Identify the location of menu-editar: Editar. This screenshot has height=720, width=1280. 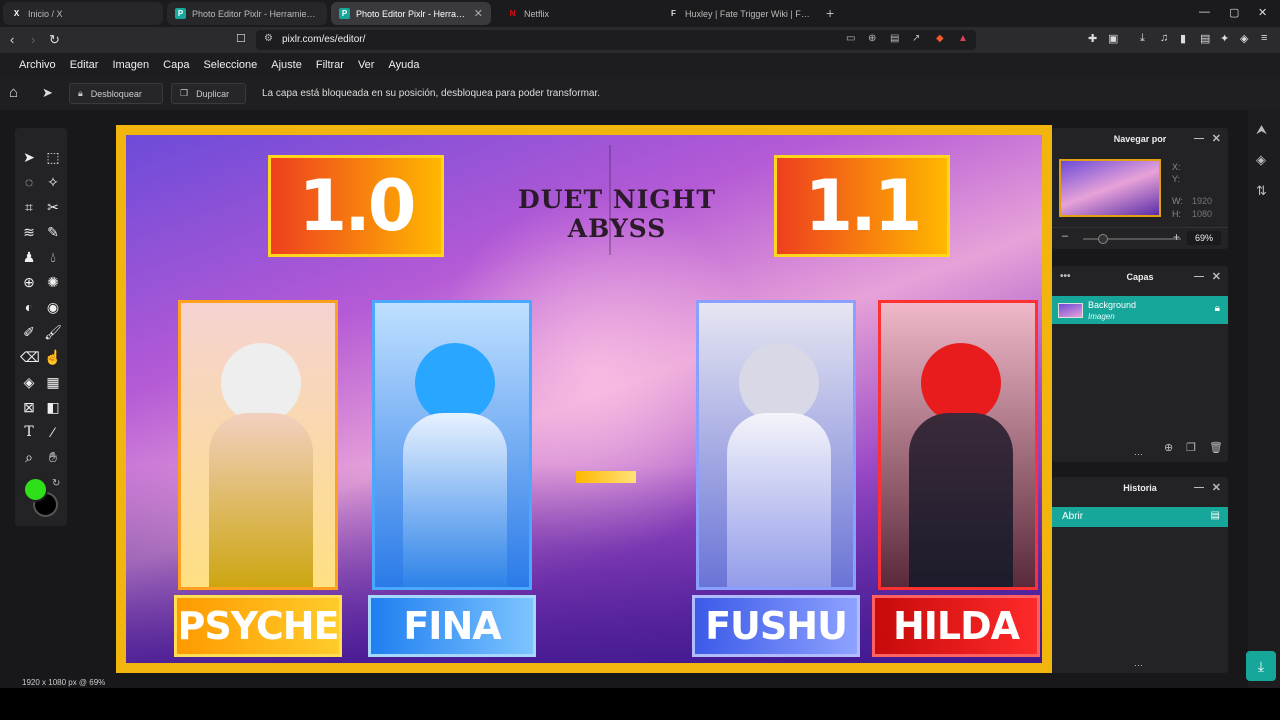
(84, 65).